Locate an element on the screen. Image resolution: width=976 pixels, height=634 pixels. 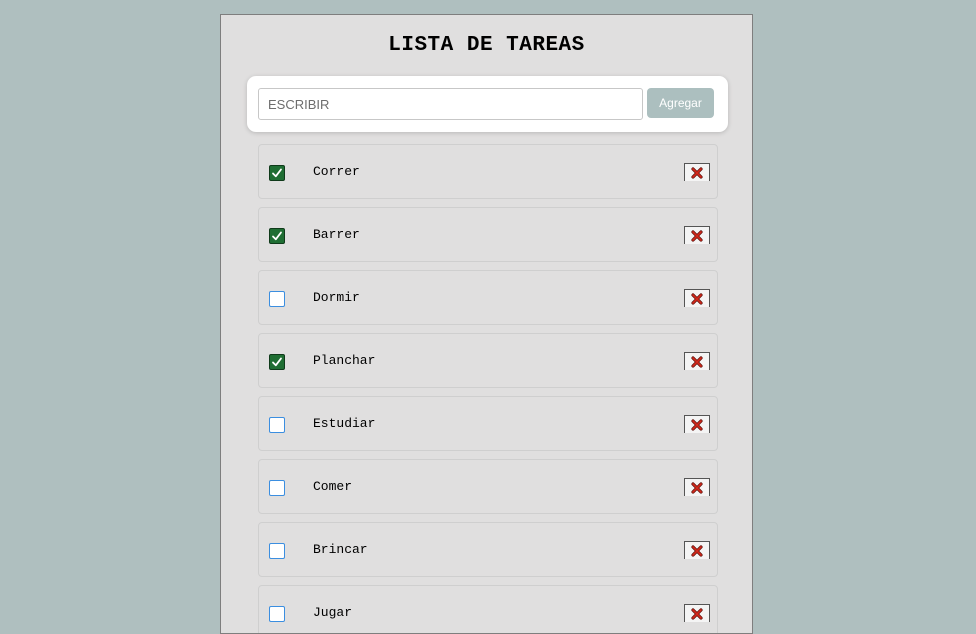
task-label: Barrer is located at coordinates (336, 234).